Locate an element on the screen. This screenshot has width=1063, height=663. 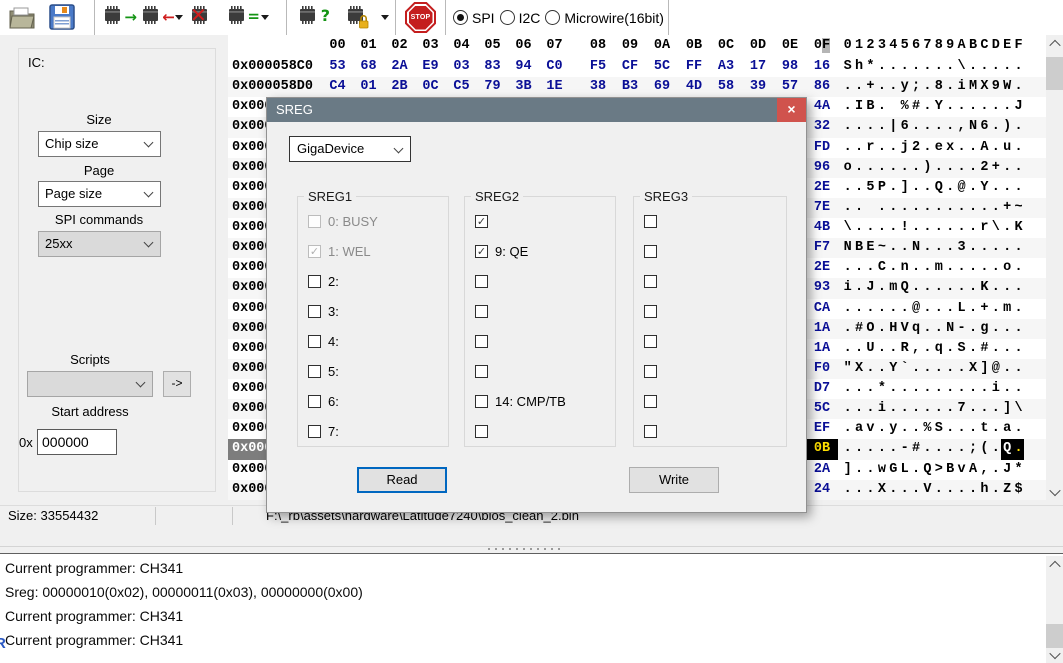
hex-byte: 1A is located at coordinates (822, 329).